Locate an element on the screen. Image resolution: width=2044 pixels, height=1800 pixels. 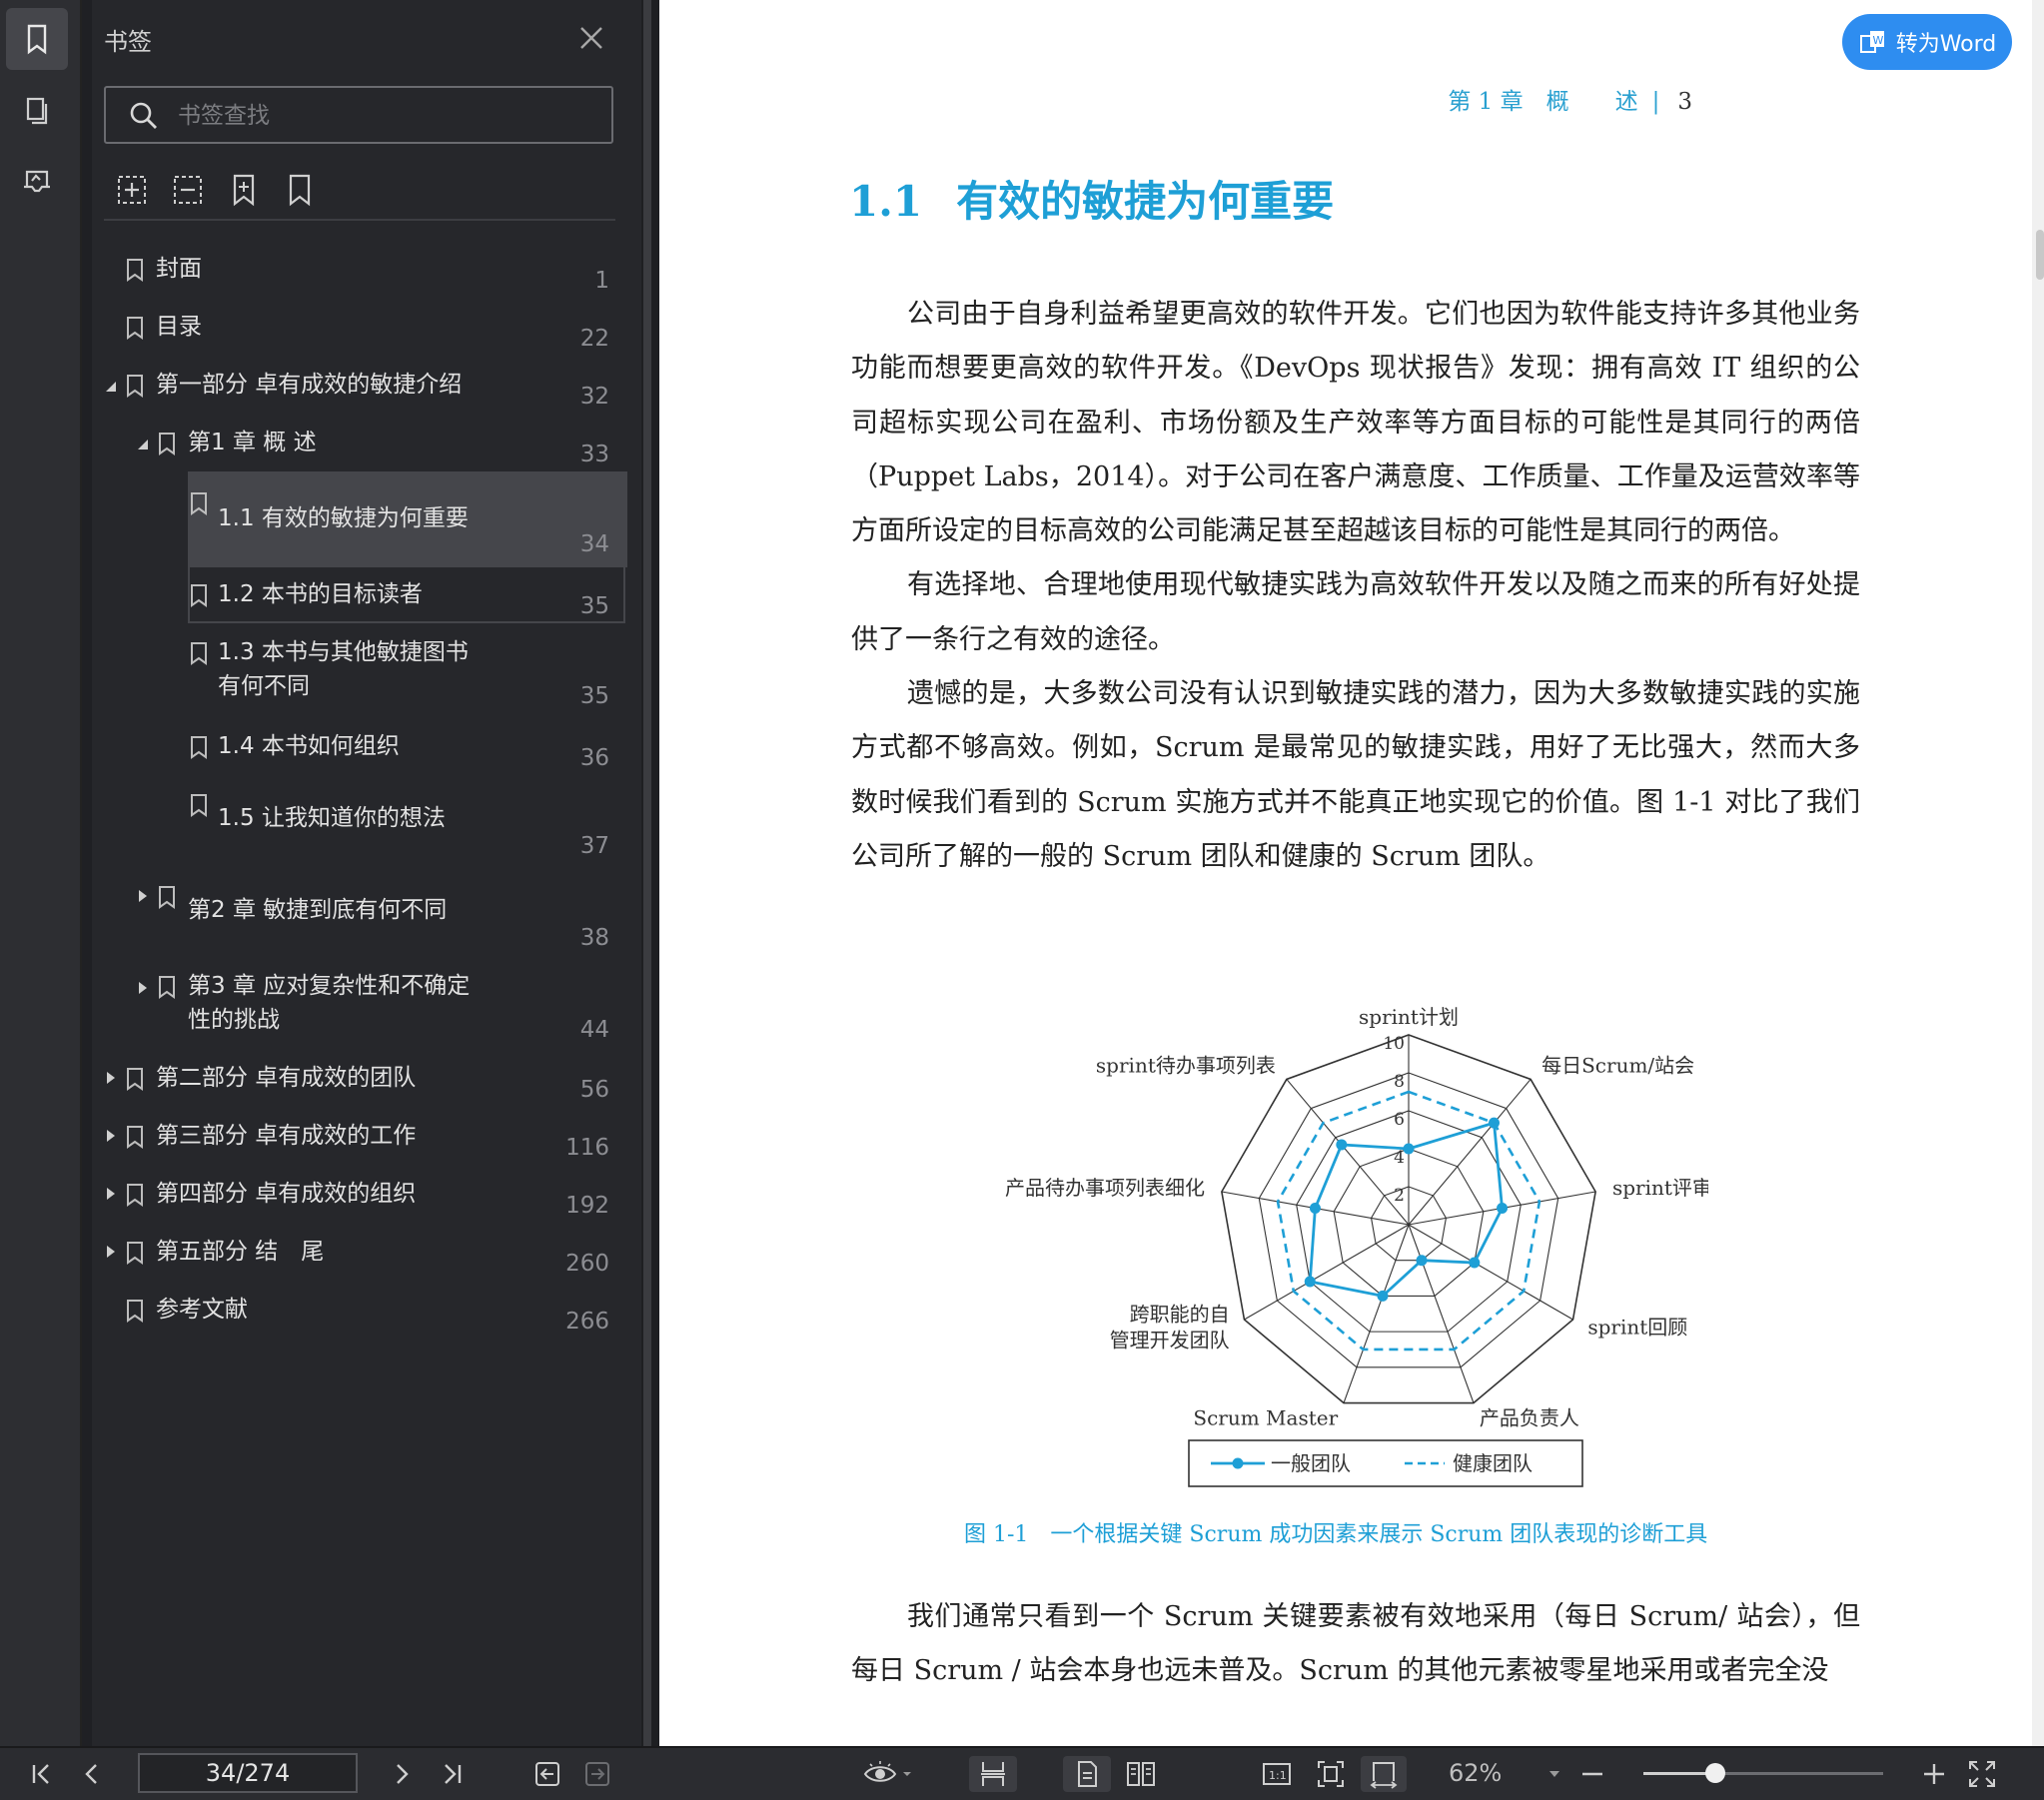
zoom-dropdown-button is located at coordinates (1554, 1774).